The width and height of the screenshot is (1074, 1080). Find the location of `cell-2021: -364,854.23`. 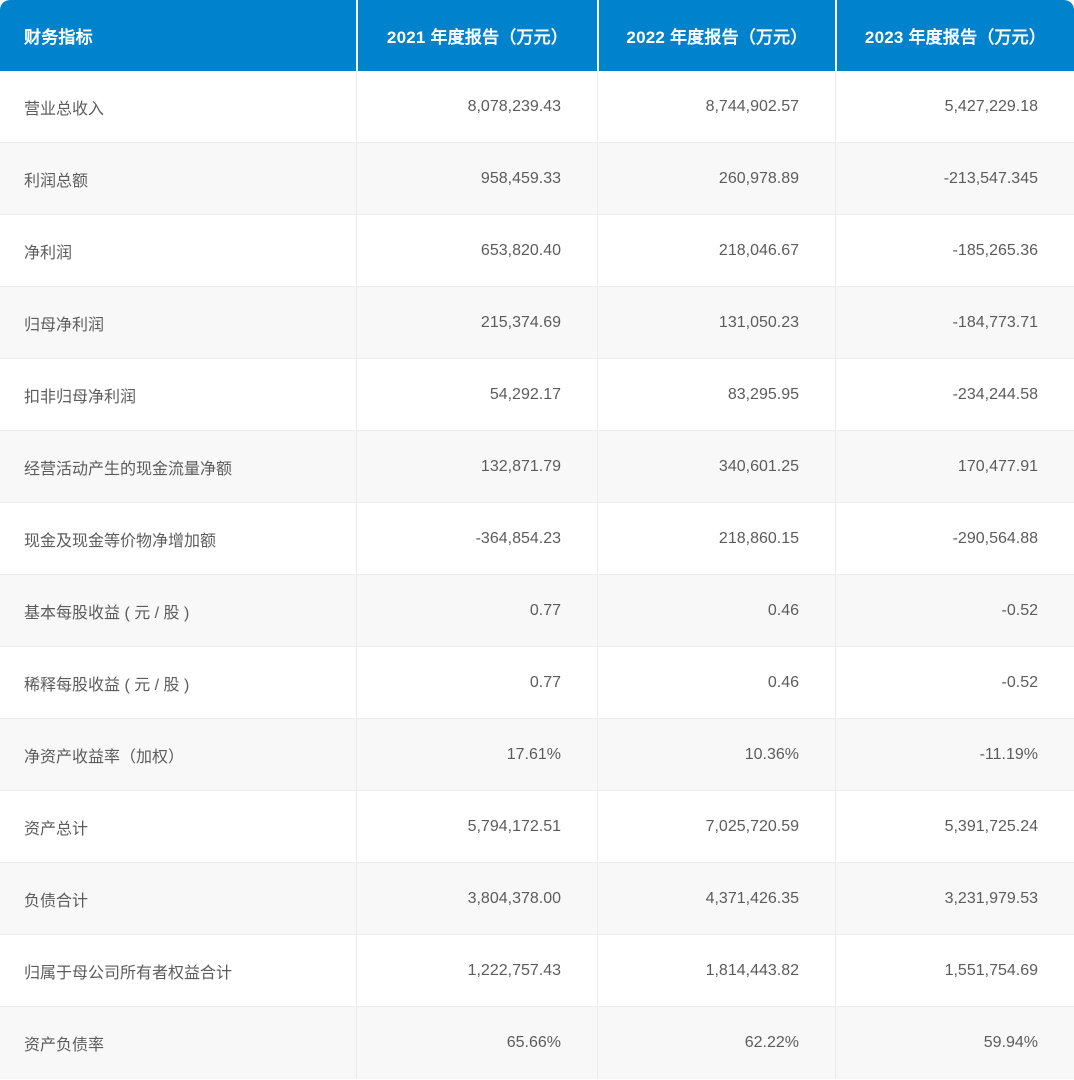

cell-2021: -364,854.23 is located at coordinates (476, 538).